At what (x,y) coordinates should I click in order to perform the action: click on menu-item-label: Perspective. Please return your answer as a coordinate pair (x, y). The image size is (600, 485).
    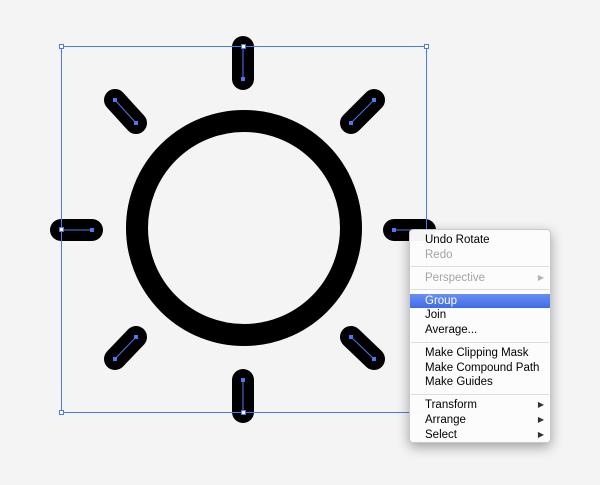
    Looking at the image, I should click on (455, 277).